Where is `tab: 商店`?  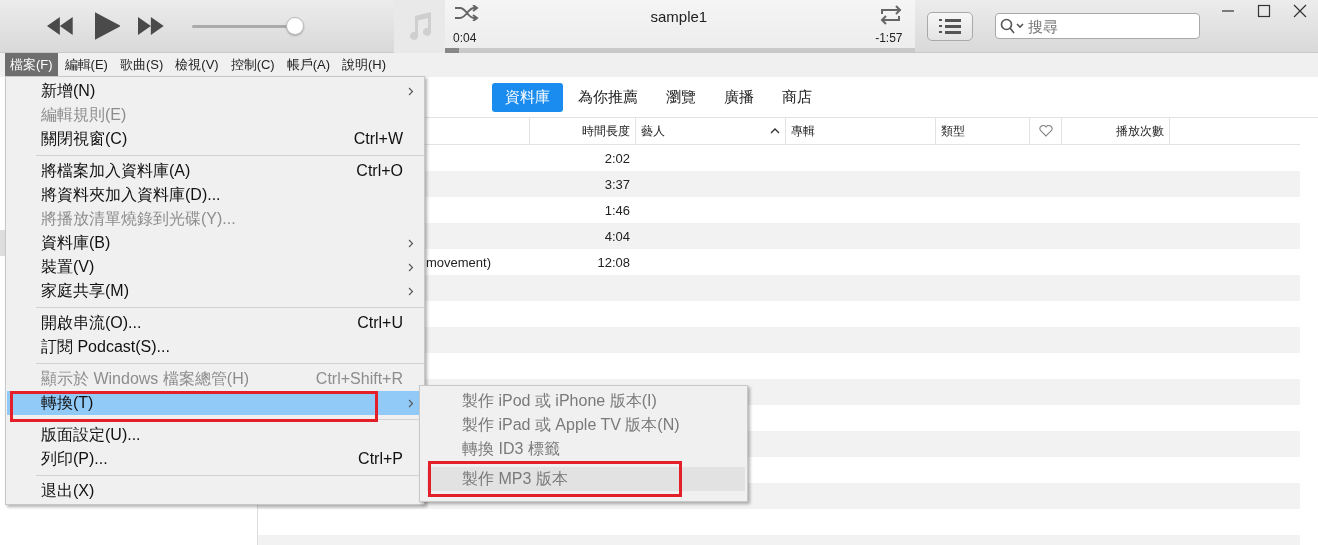
tab: 商店 is located at coordinates (797, 97).